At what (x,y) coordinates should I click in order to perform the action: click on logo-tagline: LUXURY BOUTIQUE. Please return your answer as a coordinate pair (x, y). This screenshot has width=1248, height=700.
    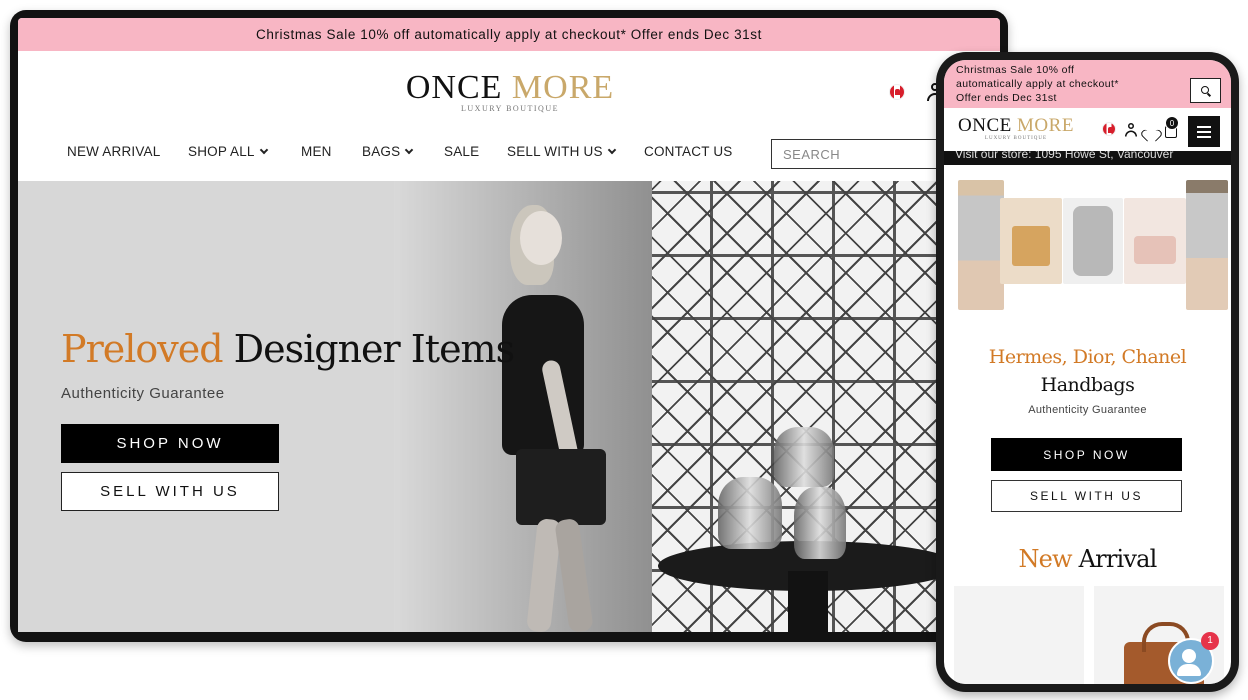
    Looking at the image, I should click on (1016, 138).